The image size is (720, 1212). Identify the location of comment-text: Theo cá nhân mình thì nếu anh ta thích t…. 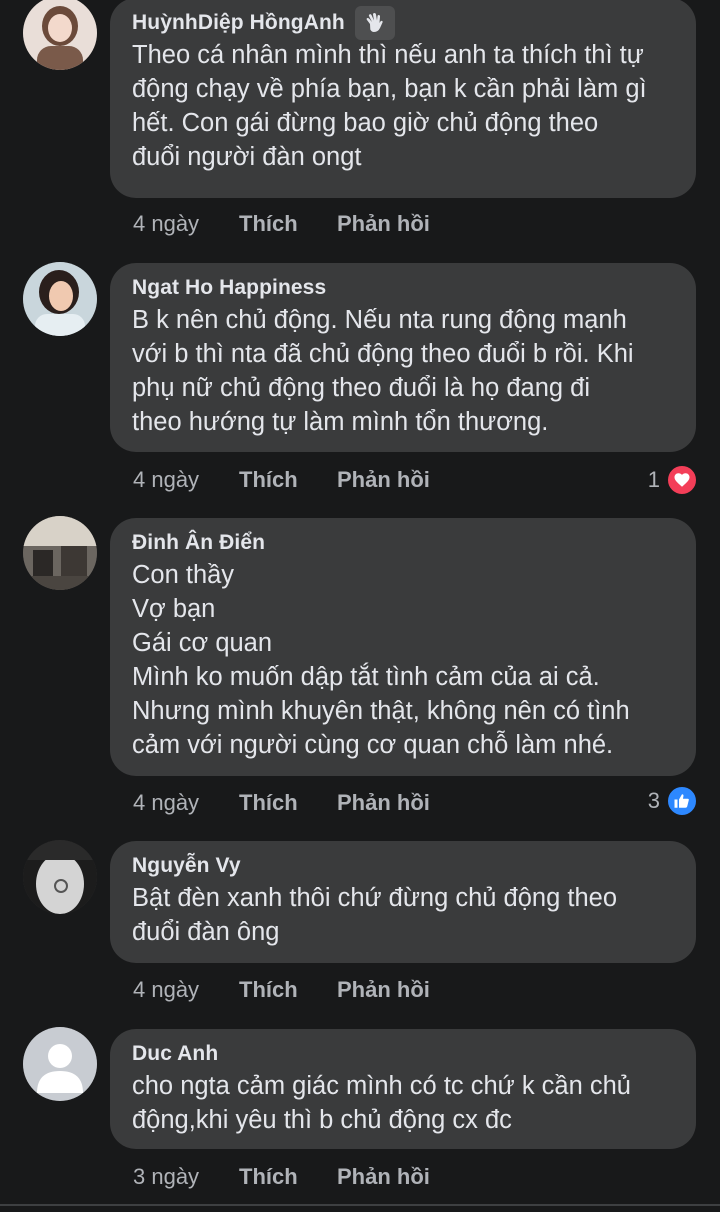
(389, 106).